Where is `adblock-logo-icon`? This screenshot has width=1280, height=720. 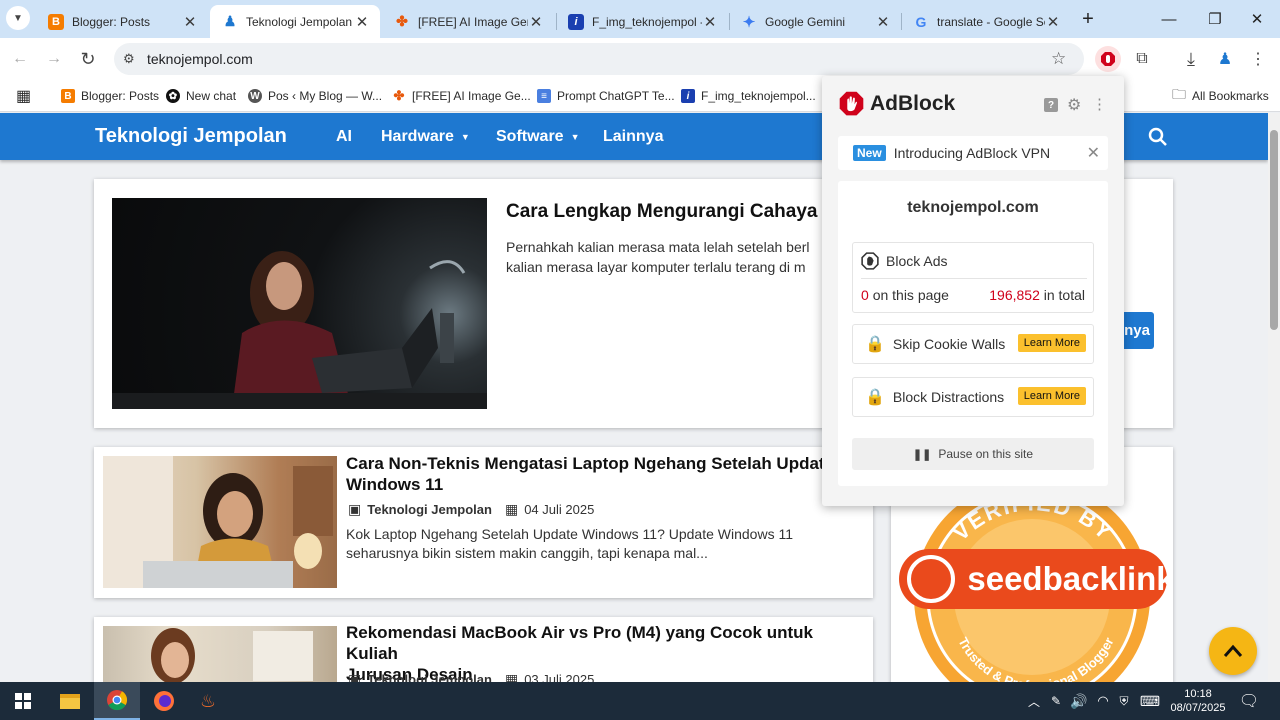
adblock-logo-icon is located at coordinates (851, 103).